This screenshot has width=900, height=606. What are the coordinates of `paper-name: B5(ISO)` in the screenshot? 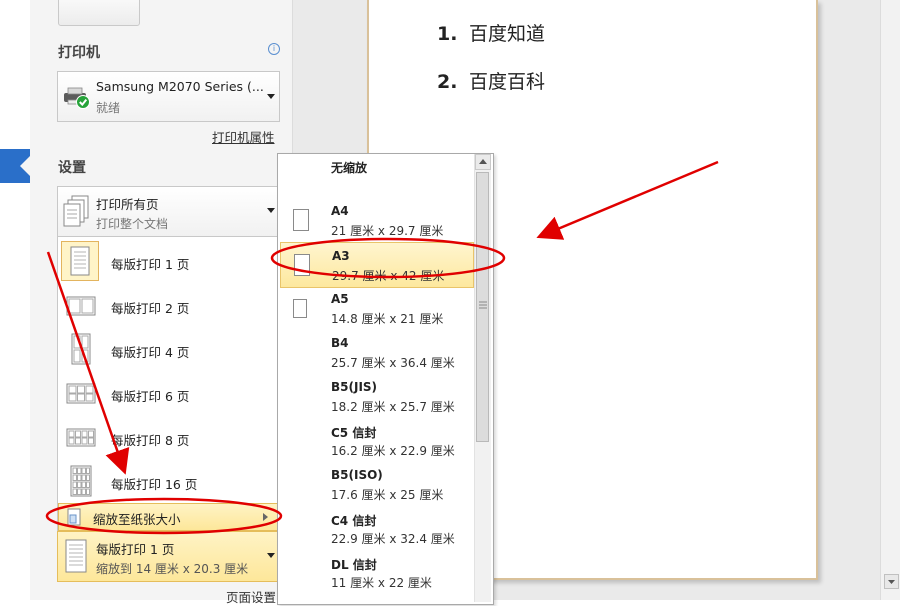 It's located at (357, 475).